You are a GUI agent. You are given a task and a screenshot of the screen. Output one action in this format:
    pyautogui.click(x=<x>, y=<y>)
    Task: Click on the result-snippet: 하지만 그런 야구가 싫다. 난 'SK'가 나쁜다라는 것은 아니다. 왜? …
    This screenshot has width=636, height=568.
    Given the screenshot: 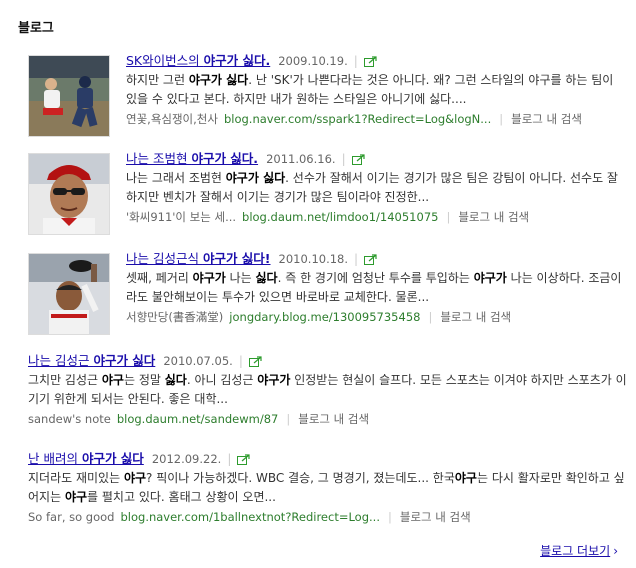 What is the action you would take?
    pyautogui.click(x=370, y=89)
    